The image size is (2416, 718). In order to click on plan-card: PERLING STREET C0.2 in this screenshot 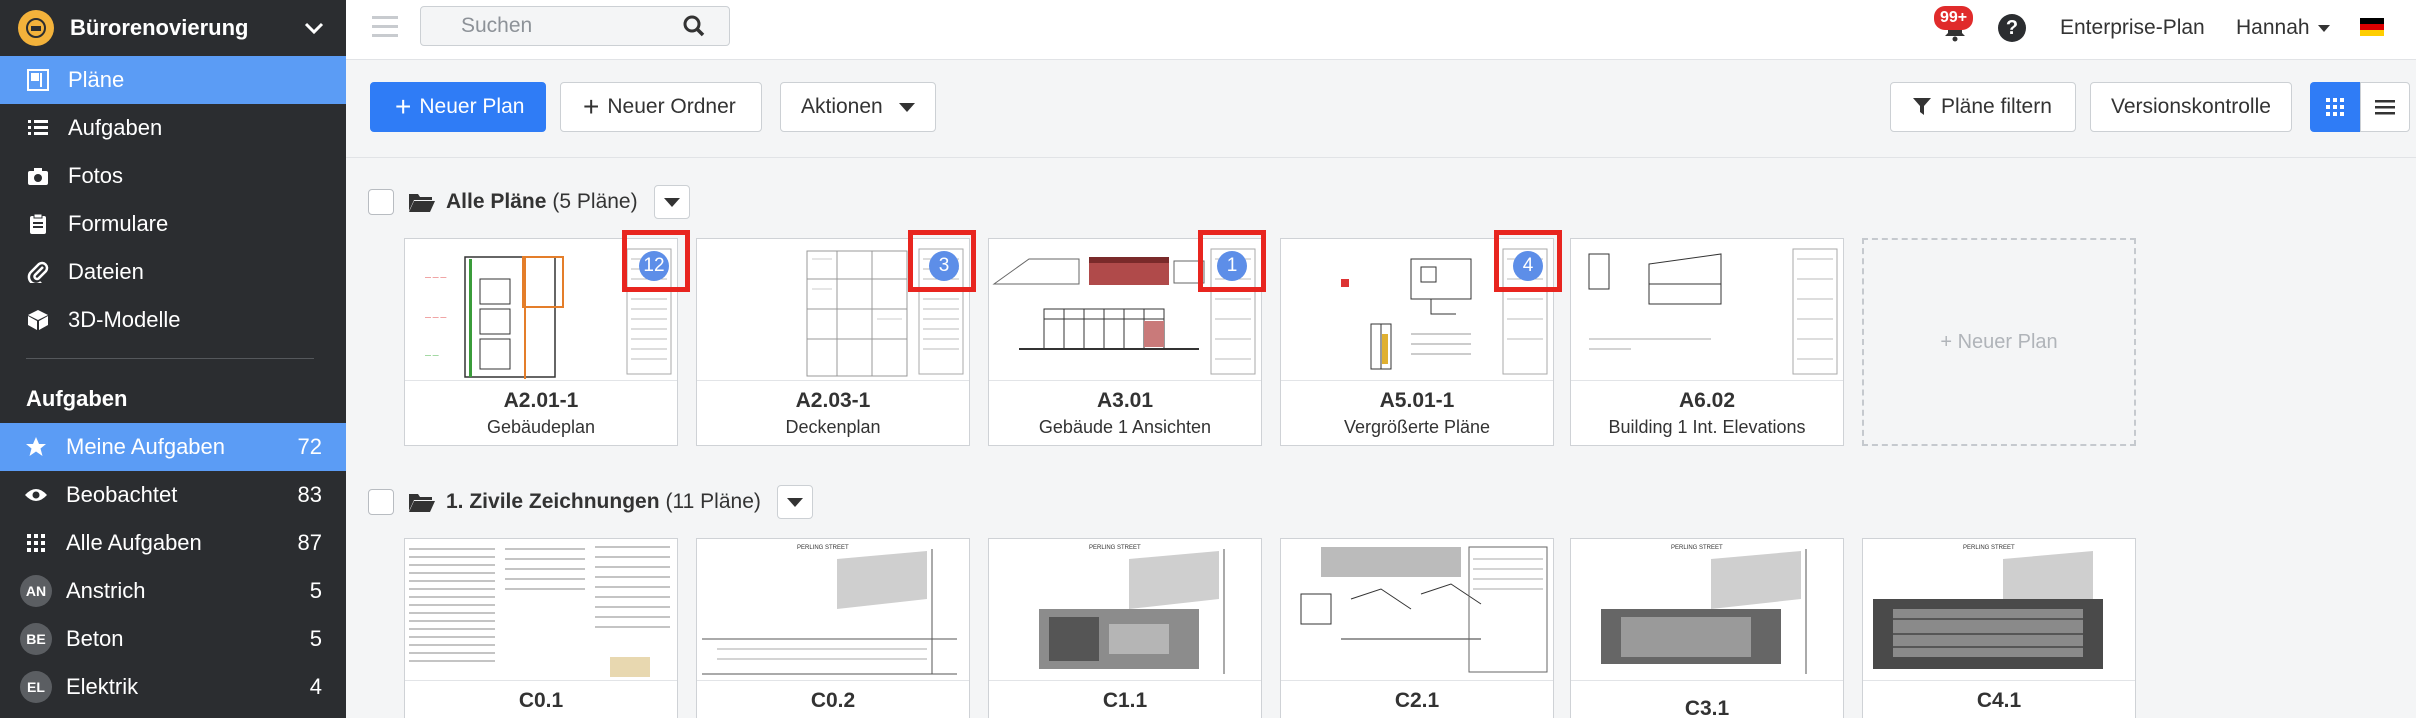, I will do `click(833, 628)`.